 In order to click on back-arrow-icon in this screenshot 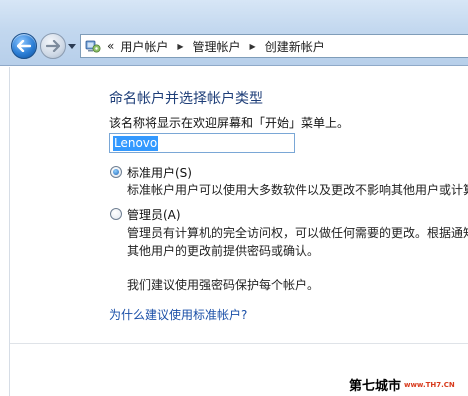, I will do `click(24, 46)`.